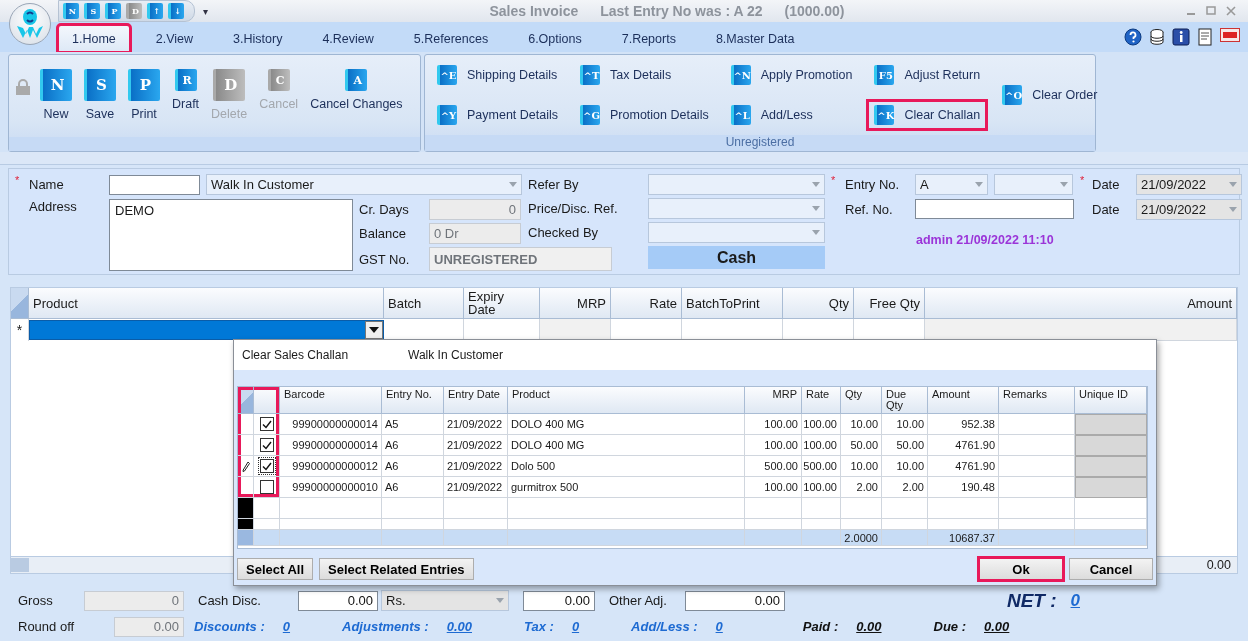  What do you see at coordinates (648, 38) in the screenshot?
I see `ribbon-tab: 7.Reports` at bounding box center [648, 38].